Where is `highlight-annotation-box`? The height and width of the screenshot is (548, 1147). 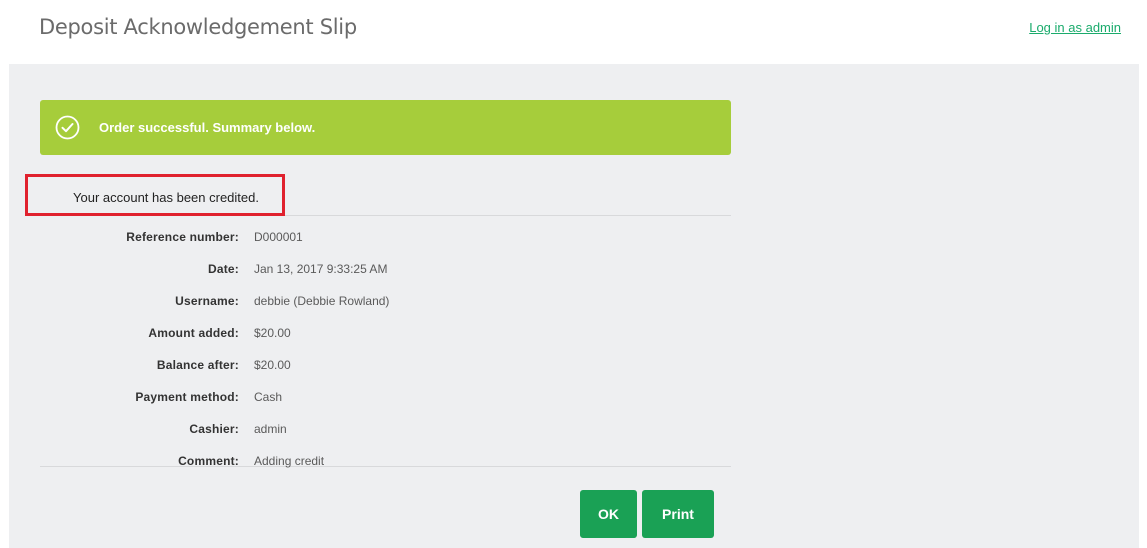
highlight-annotation-box is located at coordinates (155, 195).